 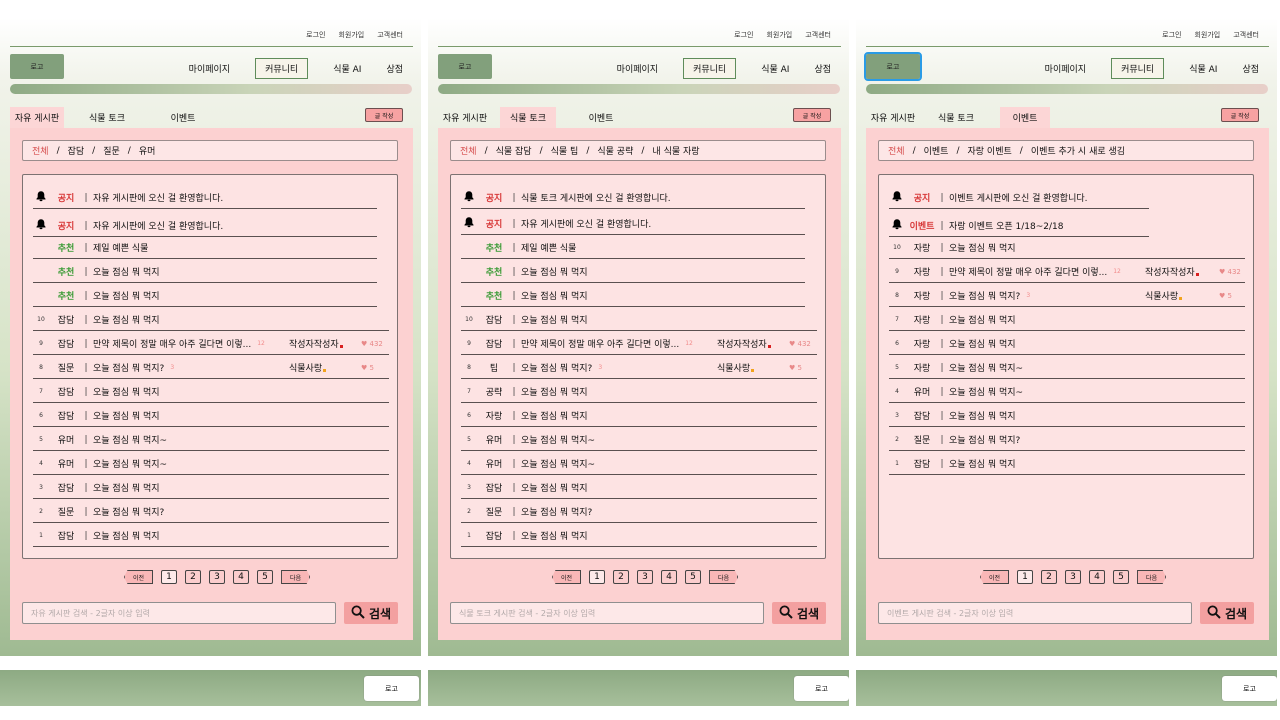 What do you see at coordinates (465, 117) in the screenshot?
I see `tab-free-board: 자유 게시판` at bounding box center [465, 117].